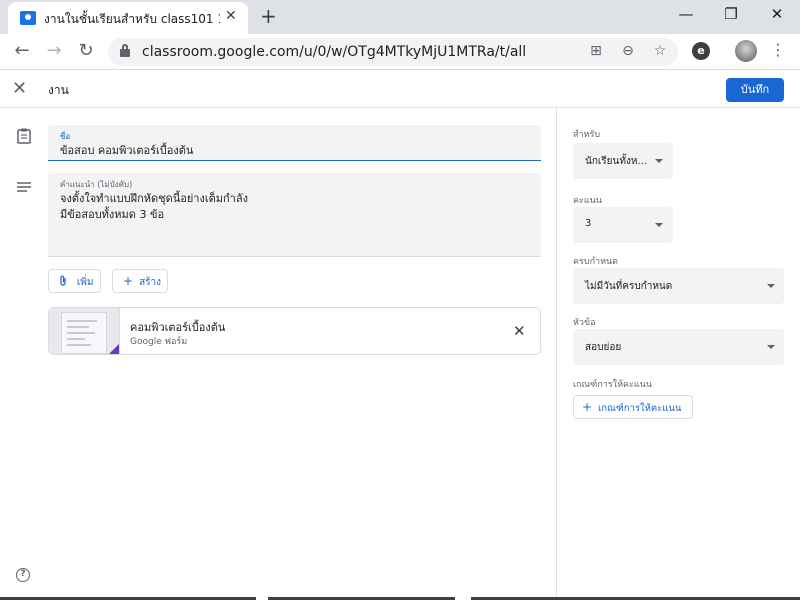  Describe the element at coordinates (587, 201) in the screenshot. I see `points-label: คะแนน` at that location.